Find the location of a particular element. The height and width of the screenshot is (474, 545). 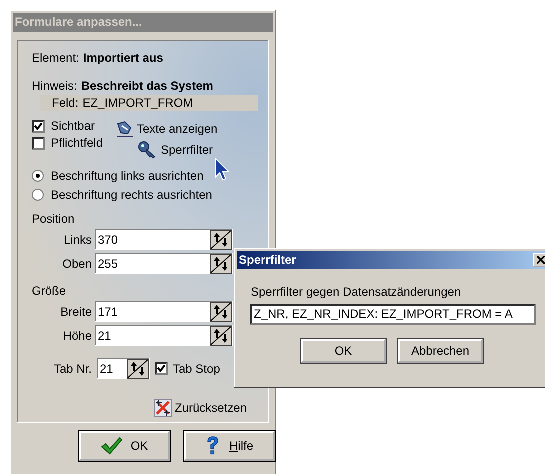

radio-label: Beschriftung links ausrichten is located at coordinates (127, 176).